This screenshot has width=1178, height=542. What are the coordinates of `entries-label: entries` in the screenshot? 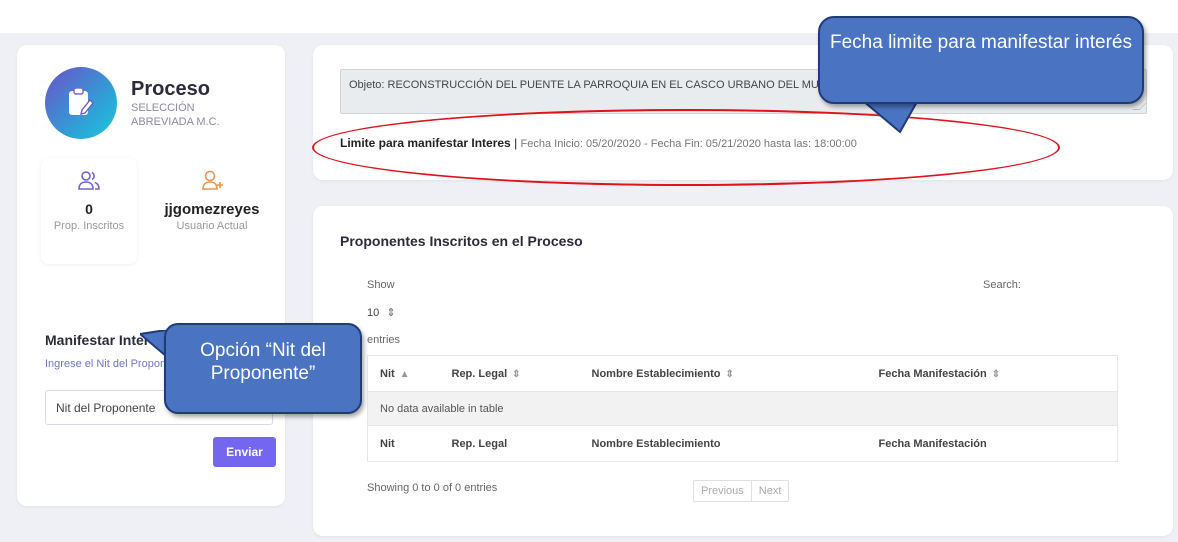 It's located at (384, 340).